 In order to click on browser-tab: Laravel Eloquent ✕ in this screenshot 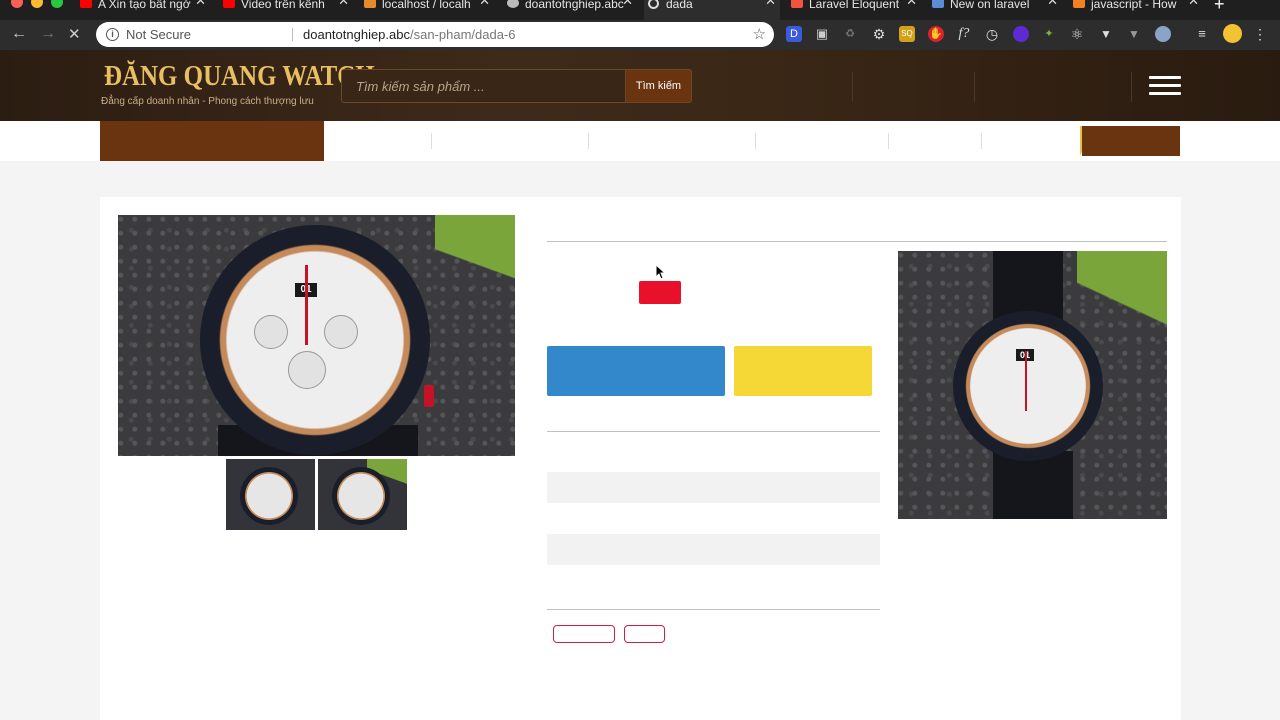, I will do `click(854, 10)`.